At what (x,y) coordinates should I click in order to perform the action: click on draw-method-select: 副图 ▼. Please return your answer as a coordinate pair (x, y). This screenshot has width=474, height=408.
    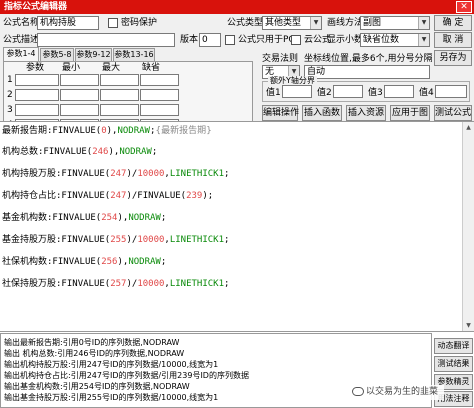
    Looking at the image, I should click on (395, 23).